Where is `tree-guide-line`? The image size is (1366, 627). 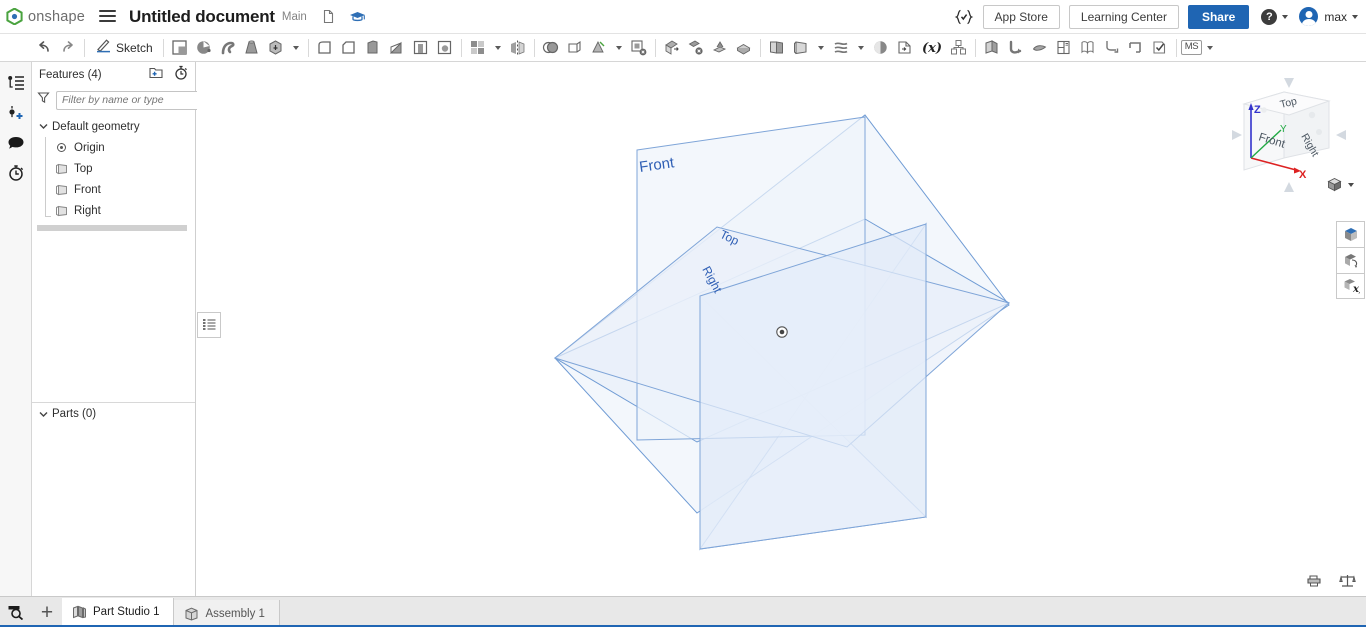 tree-guide-line is located at coordinates (48, 177).